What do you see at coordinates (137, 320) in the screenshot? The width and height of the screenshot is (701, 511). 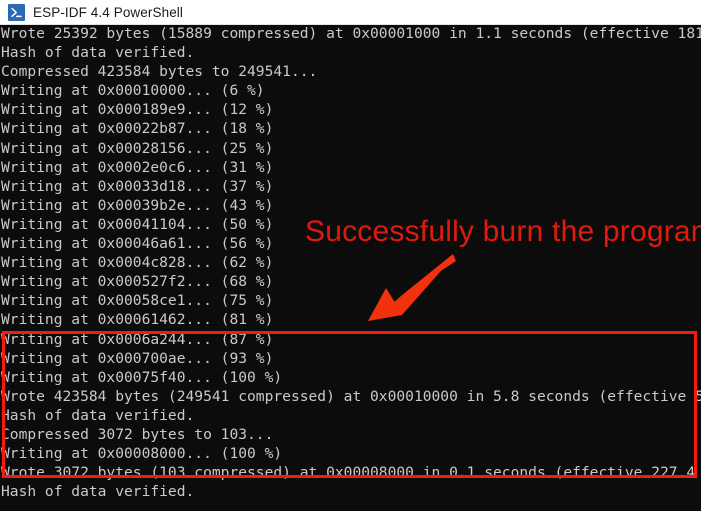 I see `console-line: Writing at 0x00061462... (81 %)` at bounding box center [137, 320].